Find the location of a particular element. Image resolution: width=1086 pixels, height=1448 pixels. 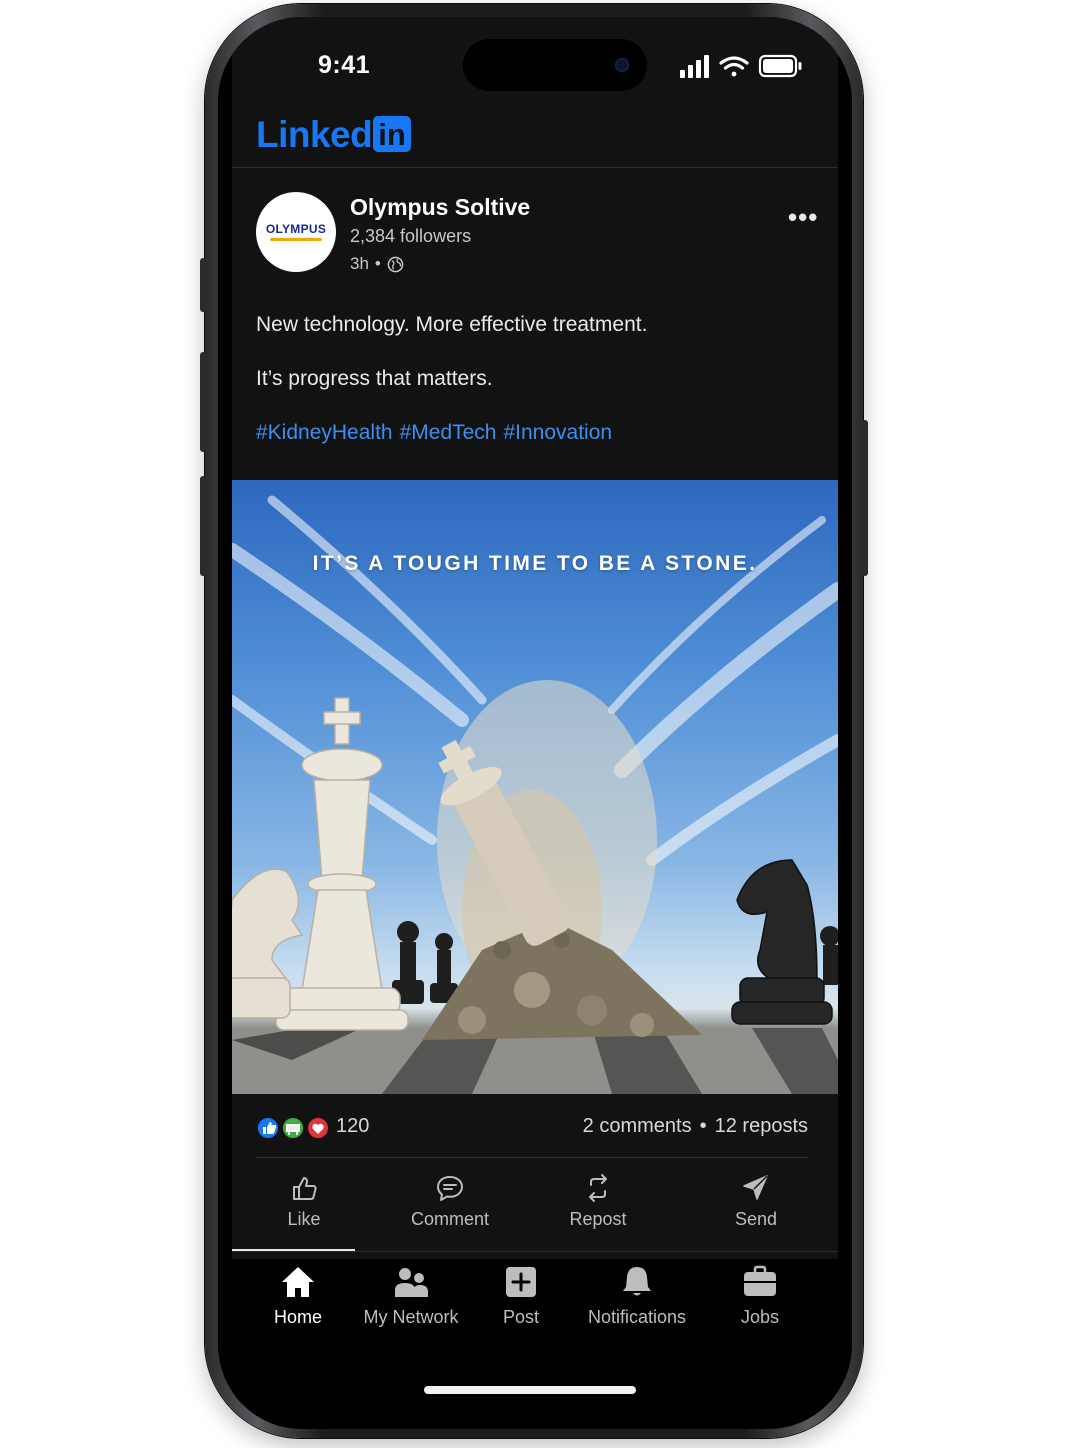

company-name: Olympus Soltive is located at coordinates (440, 207).